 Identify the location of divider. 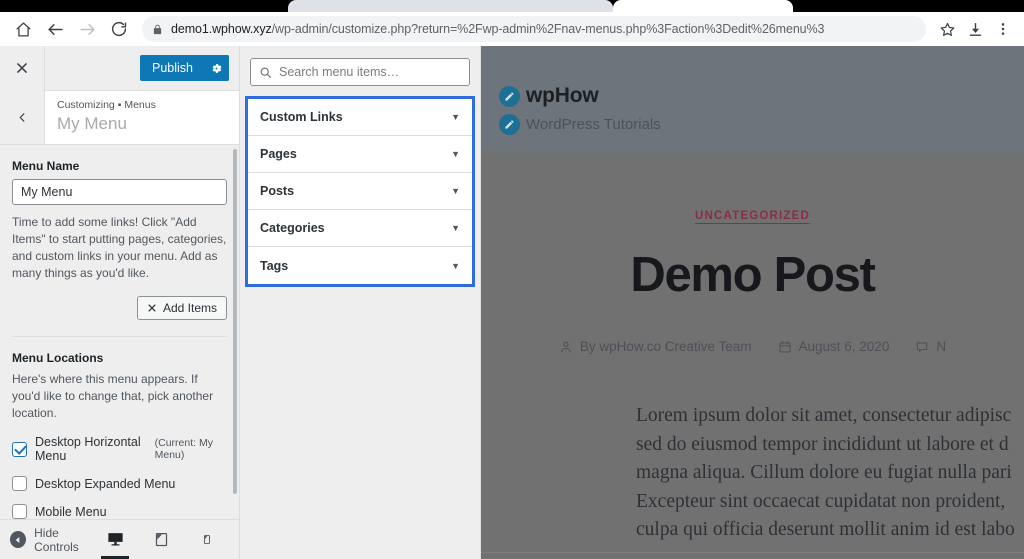
(119, 336).